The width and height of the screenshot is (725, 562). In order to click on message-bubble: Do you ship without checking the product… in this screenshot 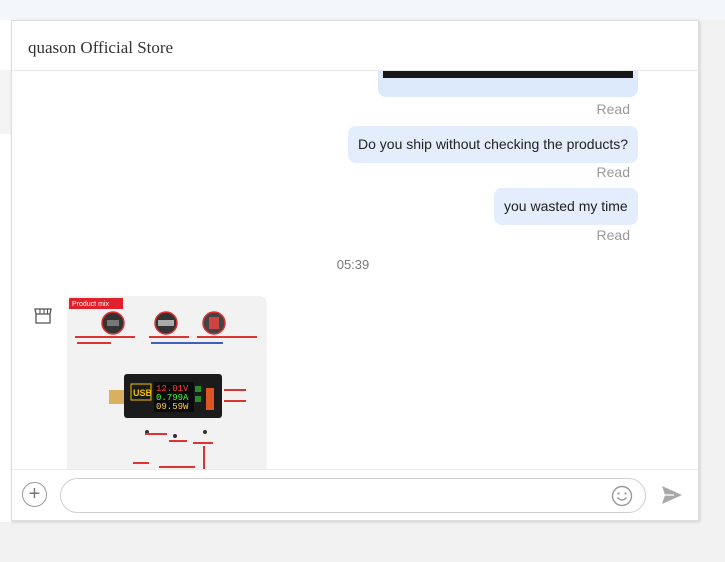, I will do `click(493, 144)`.